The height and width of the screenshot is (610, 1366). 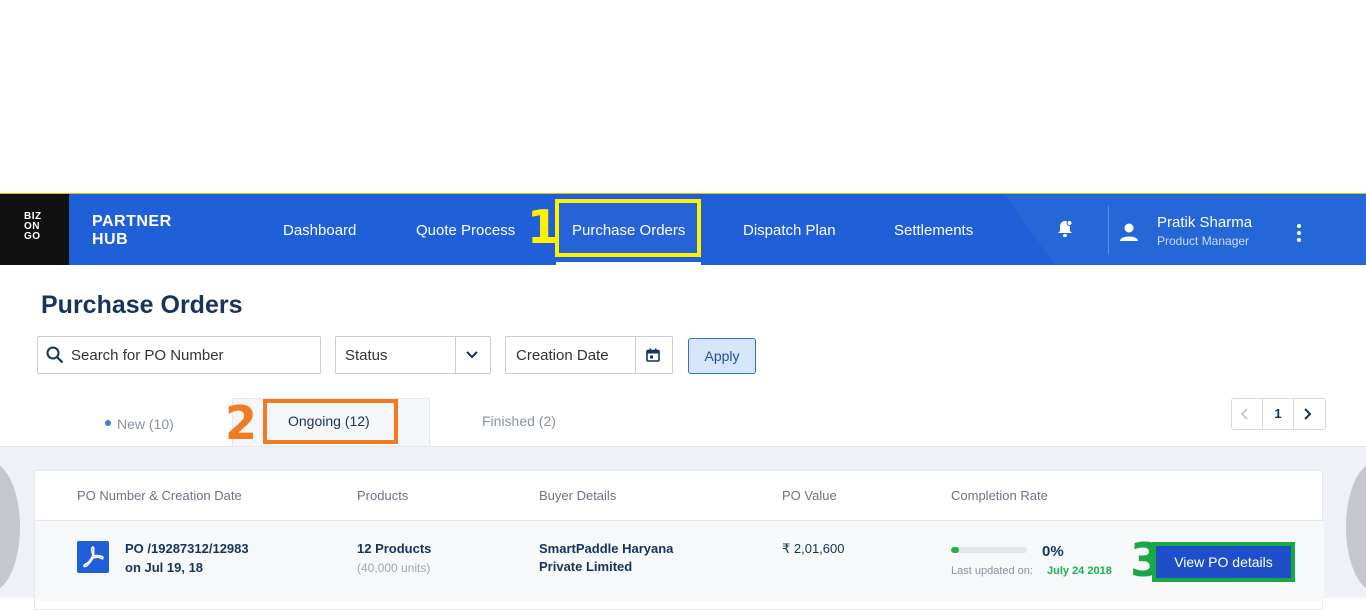 What do you see at coordinates (1245, 414) in the screenshot?
I see `chevron-left-icon` at bounding box center [1245, 414].